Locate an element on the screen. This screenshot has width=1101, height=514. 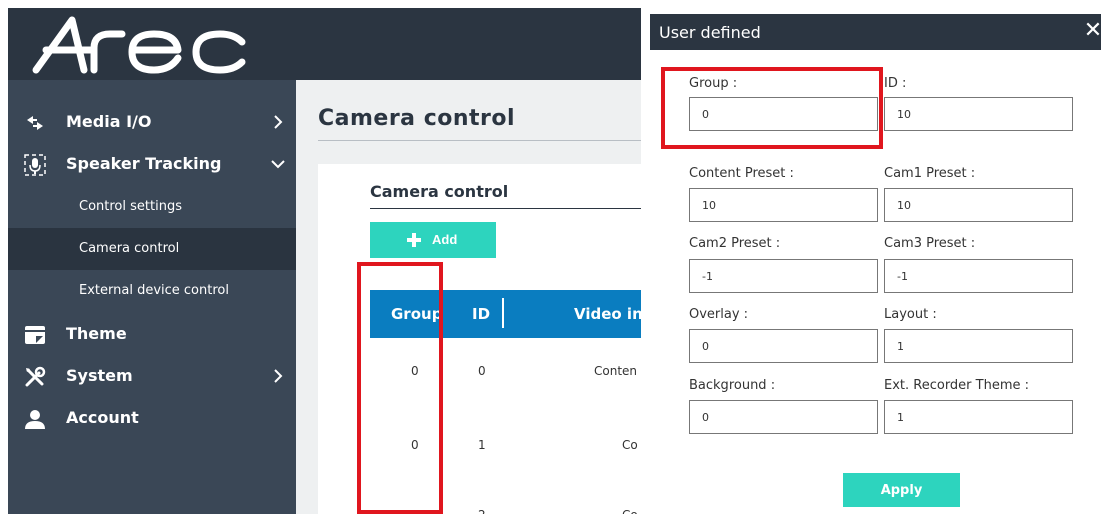
field-label-ext-recorder-theme: Ext. Recorder Theme : is located at coordinates (957, 385).